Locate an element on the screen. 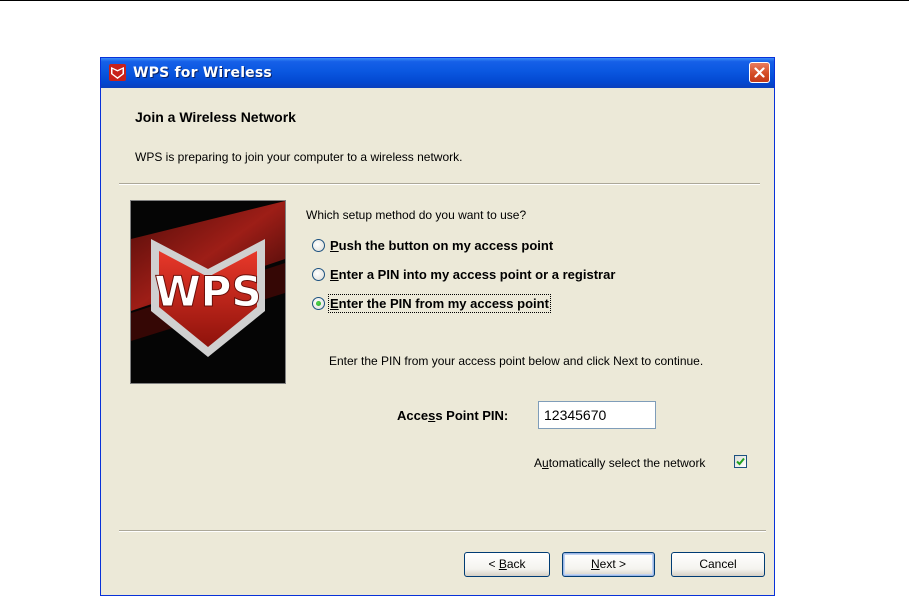  footer-divider is located at coordinates (442, 531).